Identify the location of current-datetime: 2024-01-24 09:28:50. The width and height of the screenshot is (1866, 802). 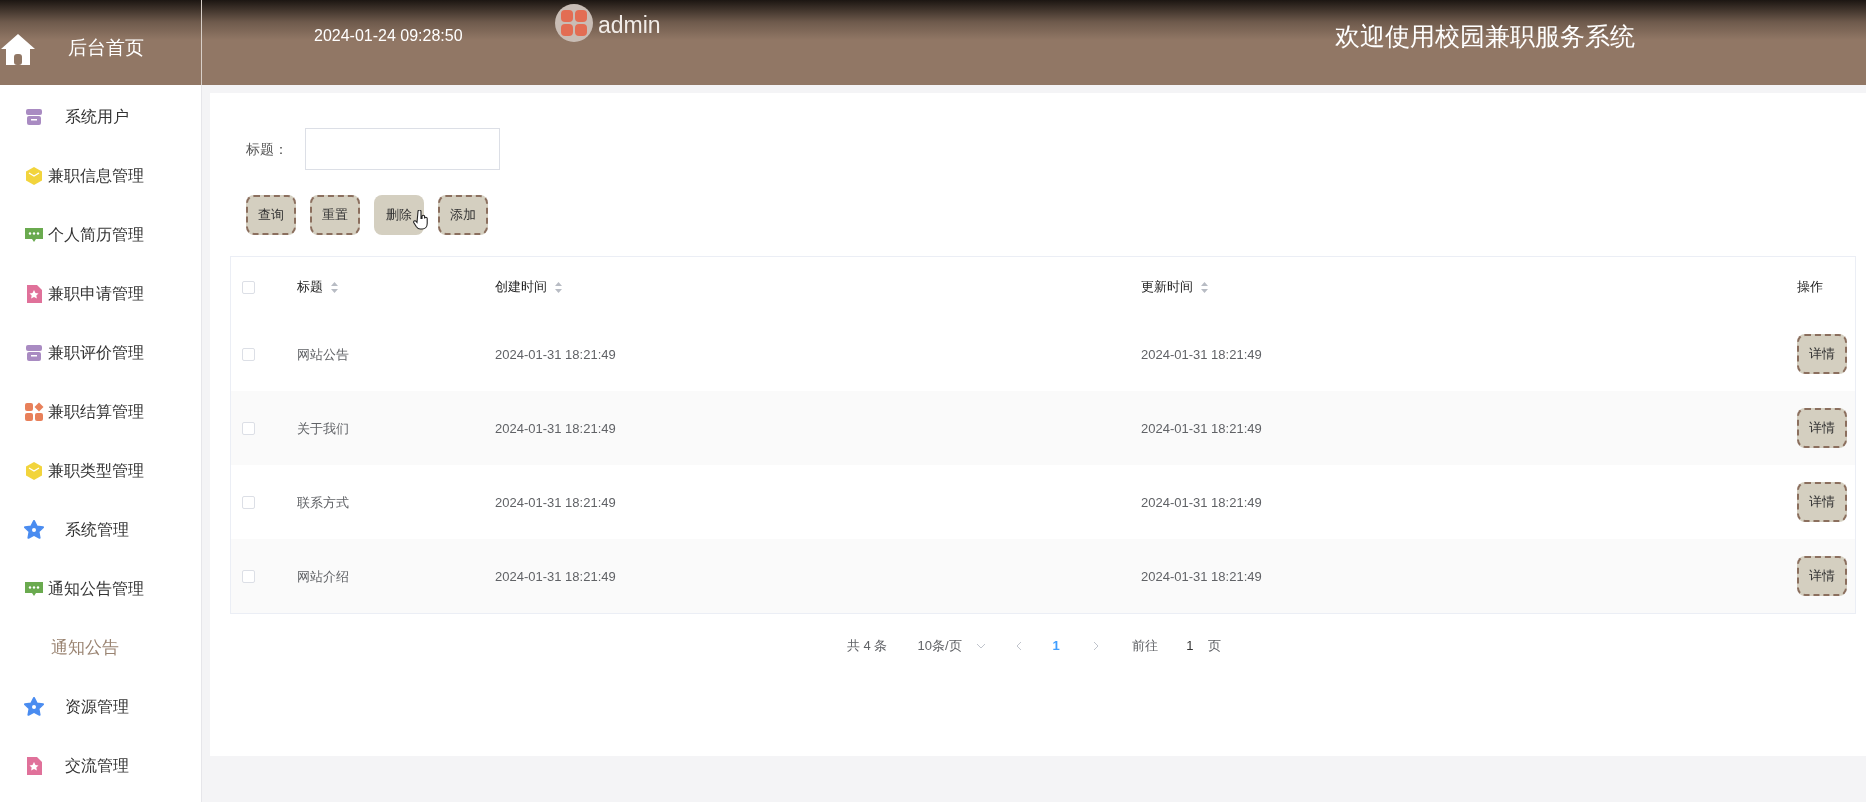
(388, 36).